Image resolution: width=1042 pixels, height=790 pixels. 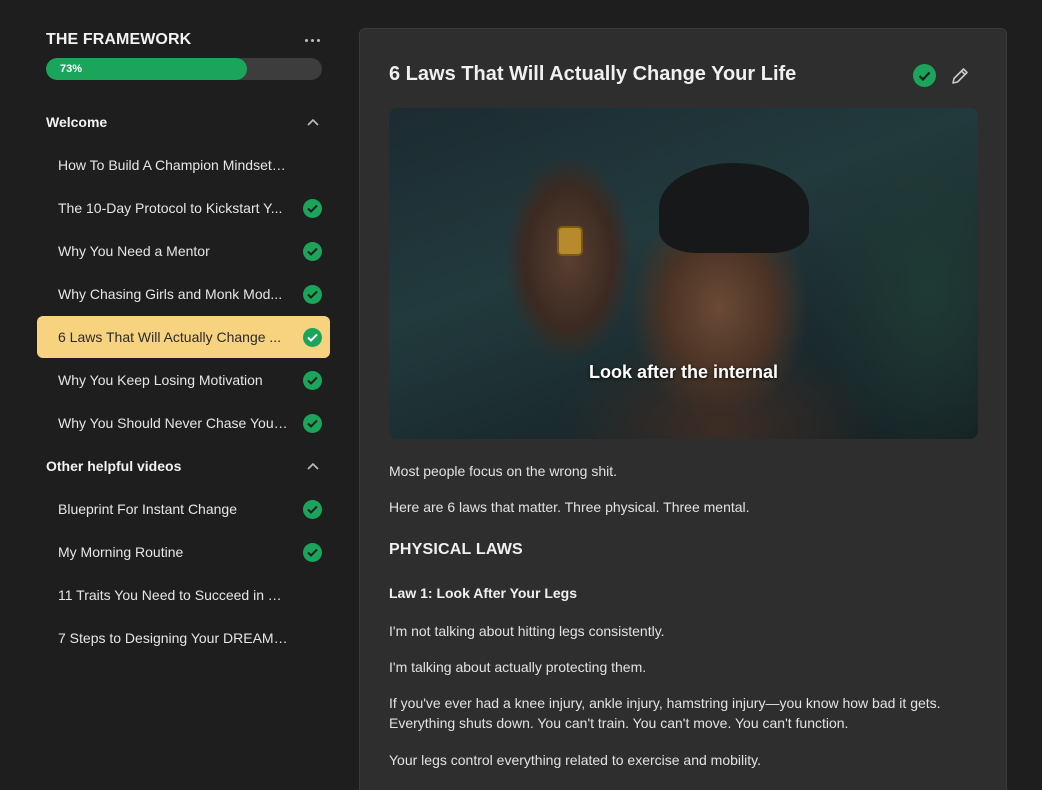 What do you see at coordinates (160, 380) in the screenshot?
I see `lesson-label: Why You Keep Losing Motivation` at bounding box center [160, 380].